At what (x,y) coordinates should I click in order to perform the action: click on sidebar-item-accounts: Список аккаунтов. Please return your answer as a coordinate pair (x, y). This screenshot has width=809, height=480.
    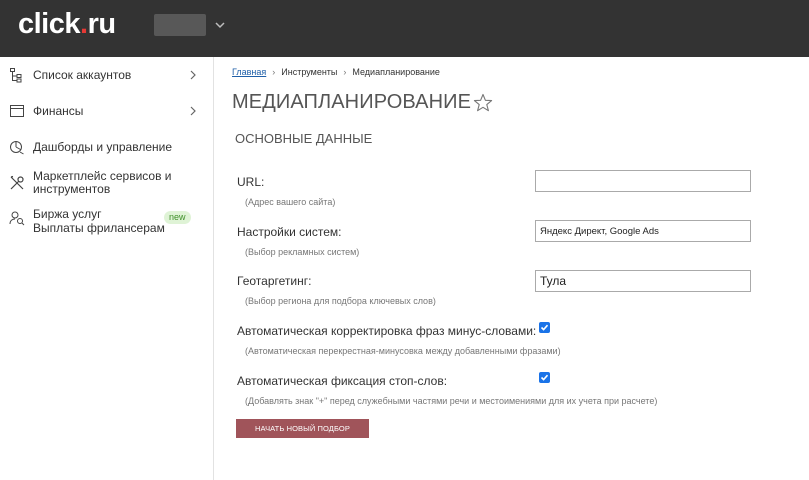
    Looking at the image, I should click on (106, 76).